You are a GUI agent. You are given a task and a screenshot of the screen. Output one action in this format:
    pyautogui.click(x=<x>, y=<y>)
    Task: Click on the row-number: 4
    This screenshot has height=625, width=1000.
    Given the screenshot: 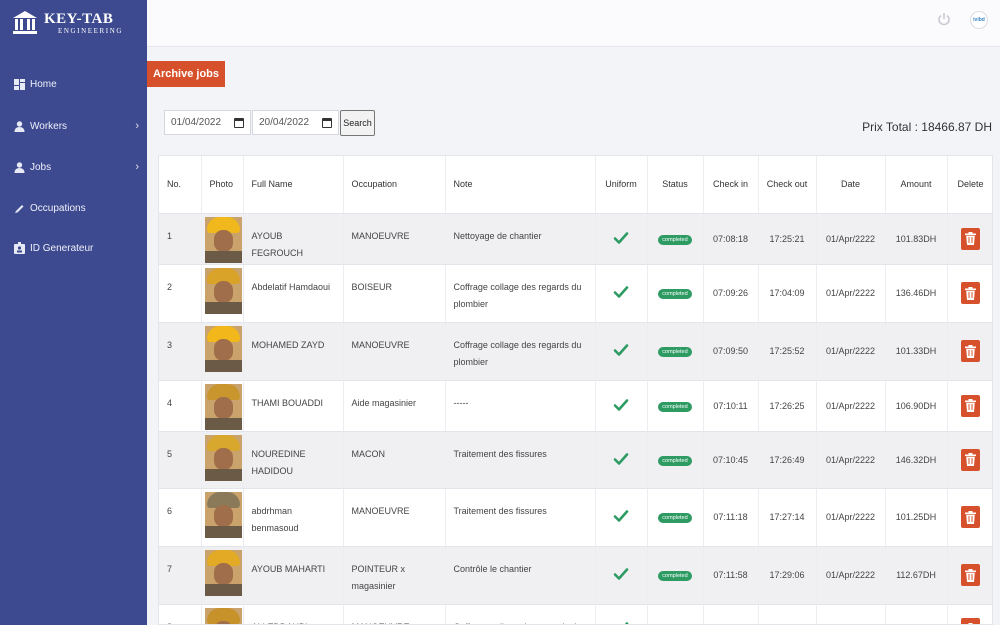 What is the action you would take?
    pyautogui.click(x=180, y=406)
    